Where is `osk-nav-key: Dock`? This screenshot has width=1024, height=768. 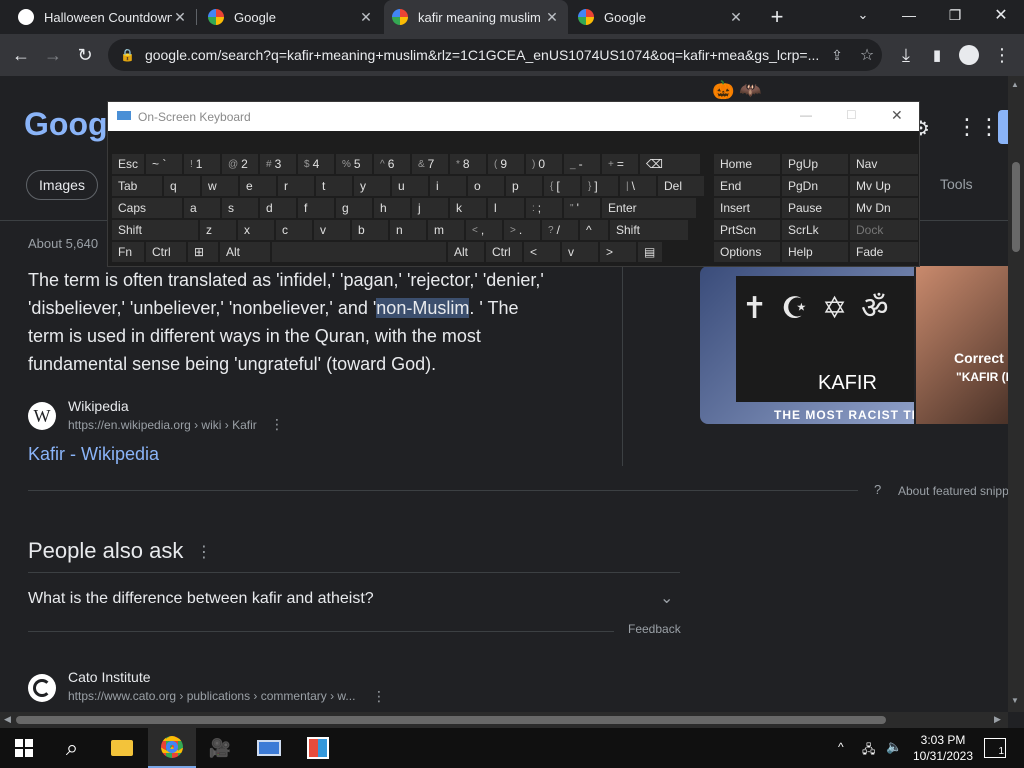
osk-nav-key: Dock is located at coordinates (884, 230).